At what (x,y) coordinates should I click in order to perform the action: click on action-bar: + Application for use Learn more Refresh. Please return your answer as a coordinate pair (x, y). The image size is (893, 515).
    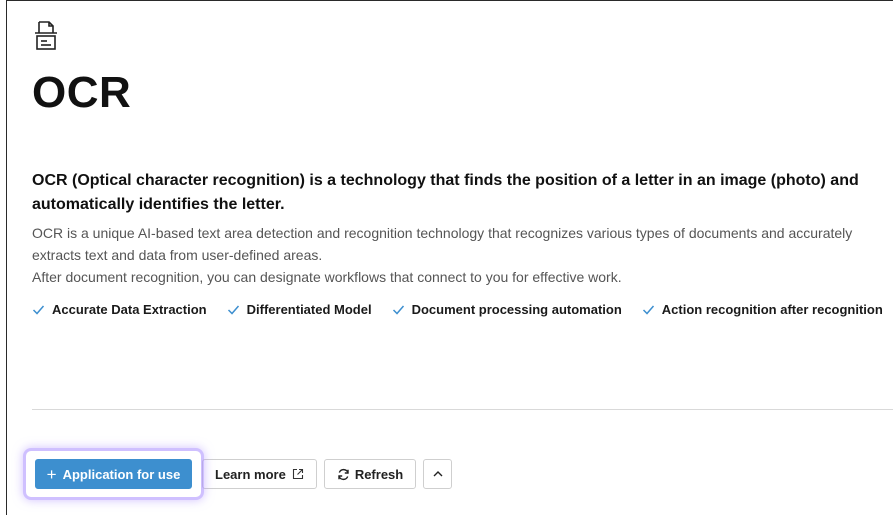
    Looking at the image, I should click on (241, 474).